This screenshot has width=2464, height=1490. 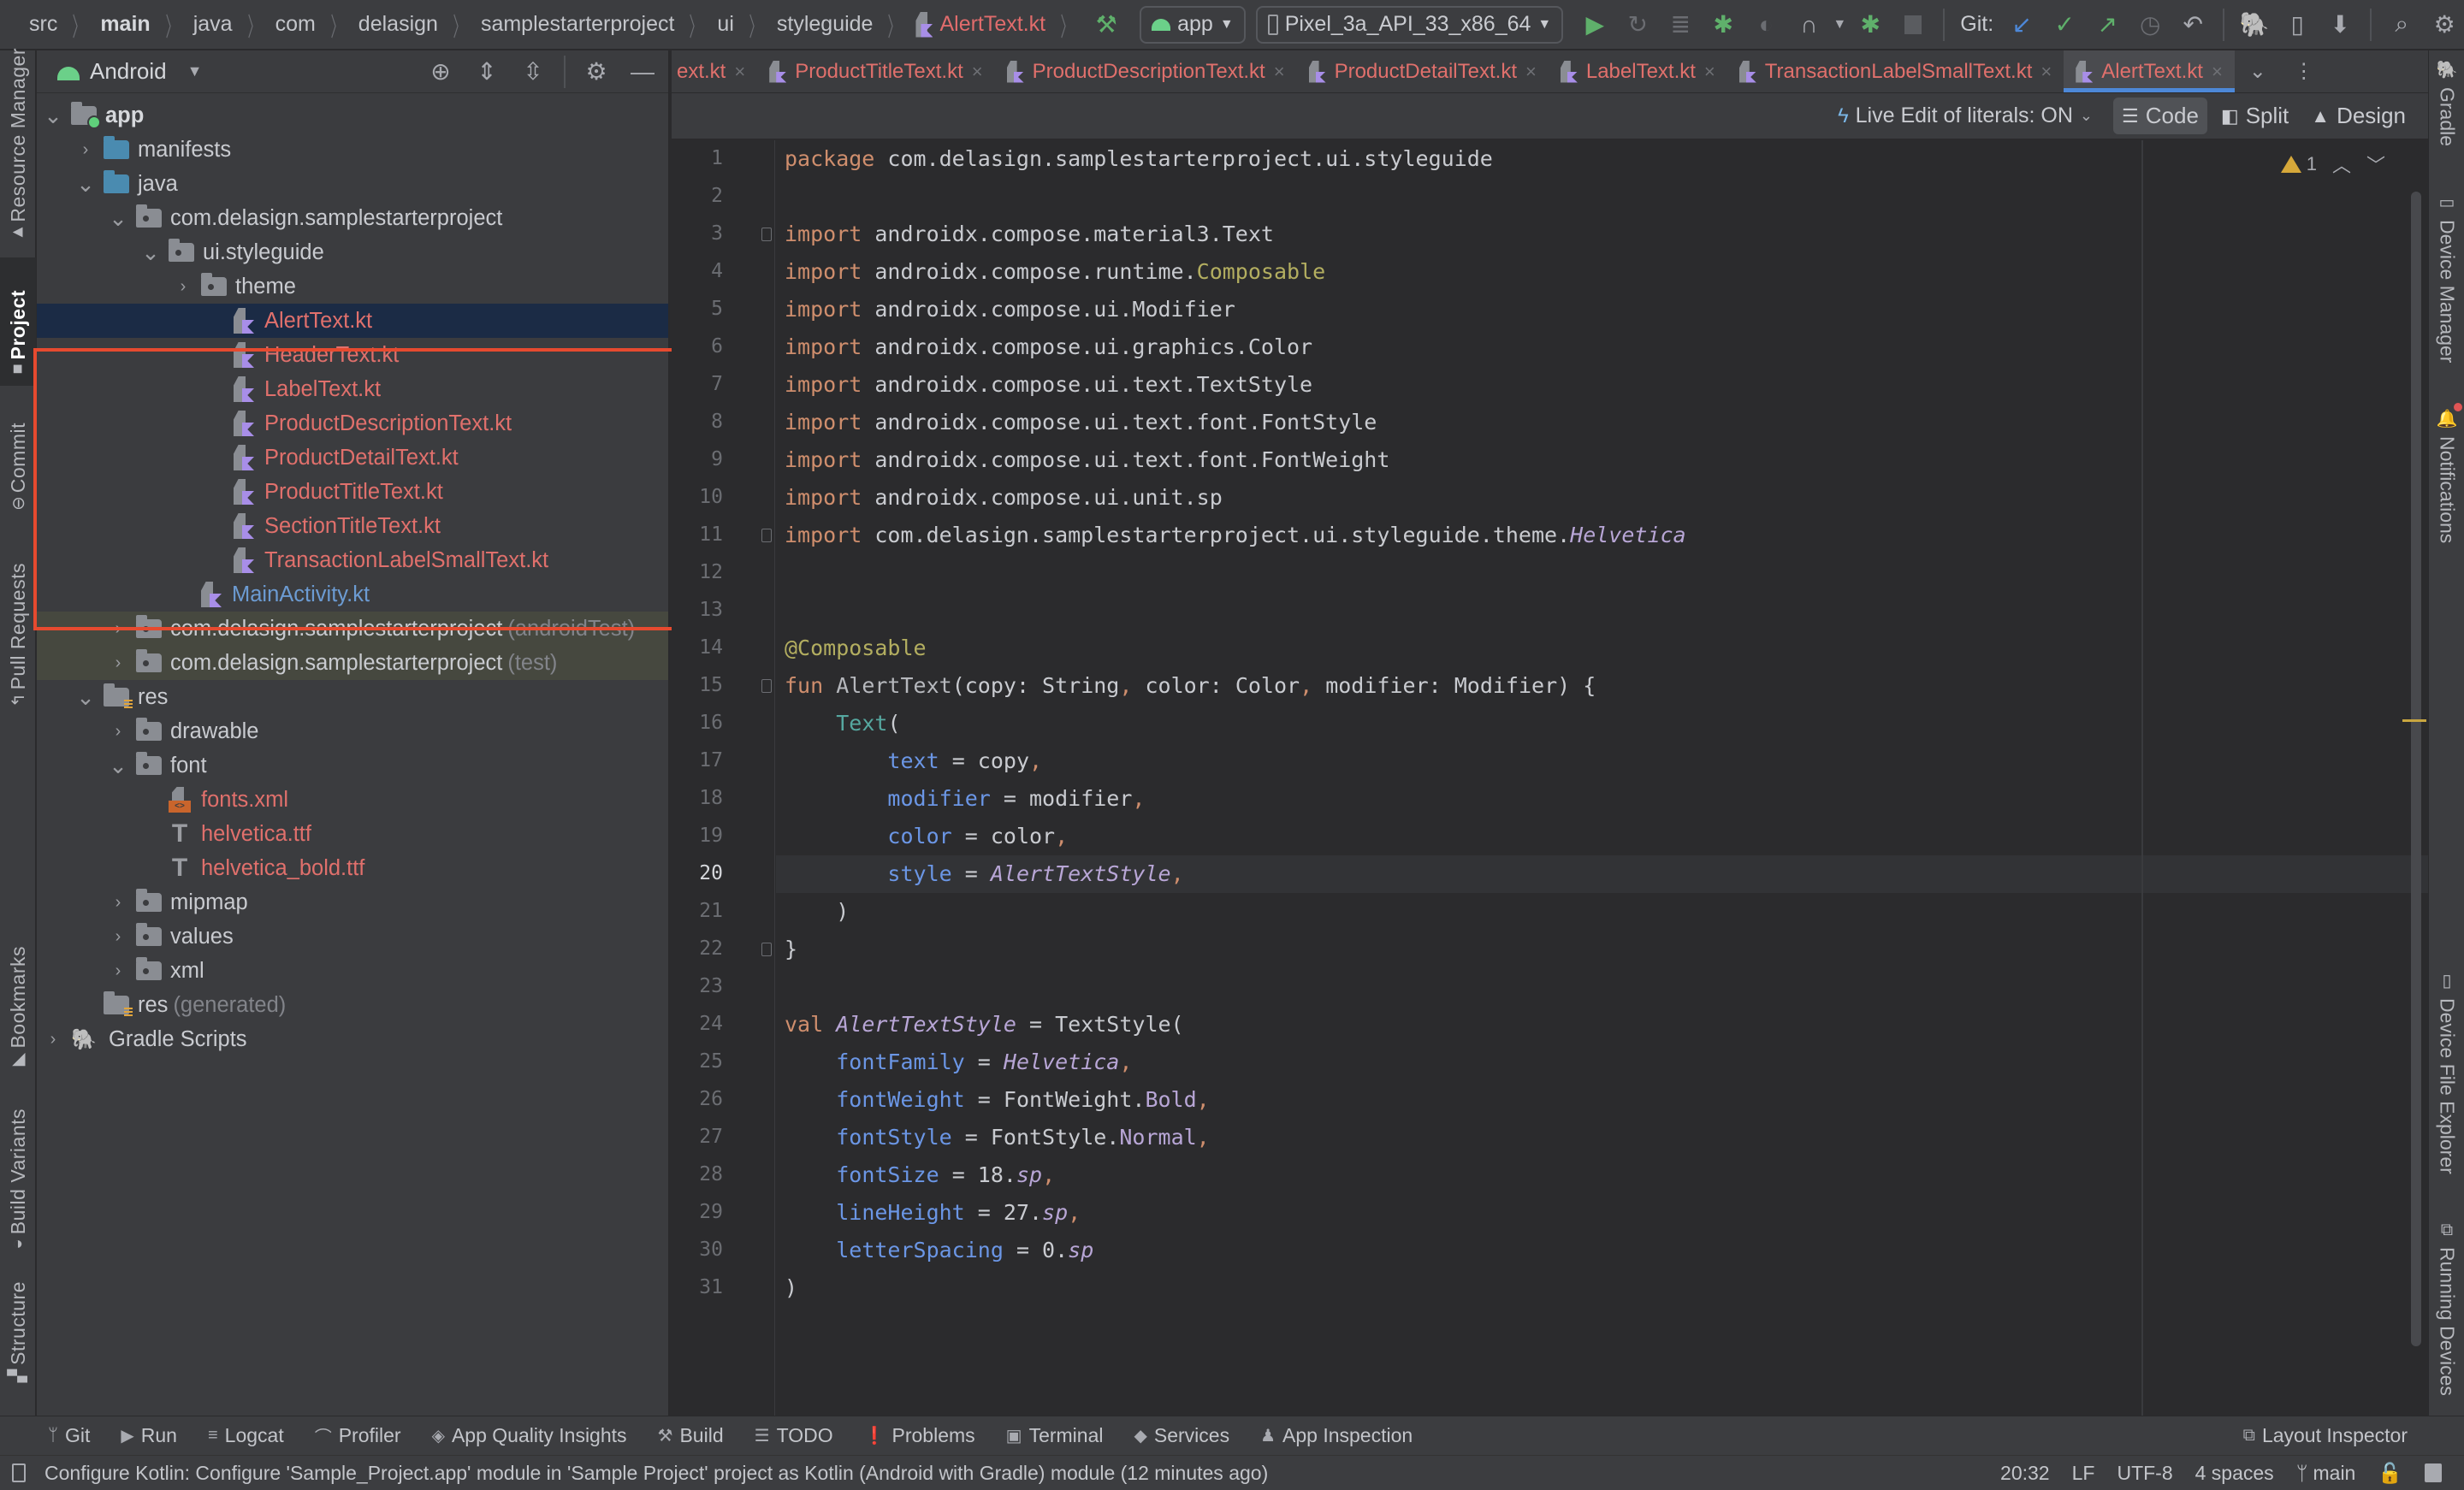 What do you see at coordinates (2254, 25) in the screenshot?
I see `gradle-sync-icon: 🐘` at bounding box center [2254, 25].